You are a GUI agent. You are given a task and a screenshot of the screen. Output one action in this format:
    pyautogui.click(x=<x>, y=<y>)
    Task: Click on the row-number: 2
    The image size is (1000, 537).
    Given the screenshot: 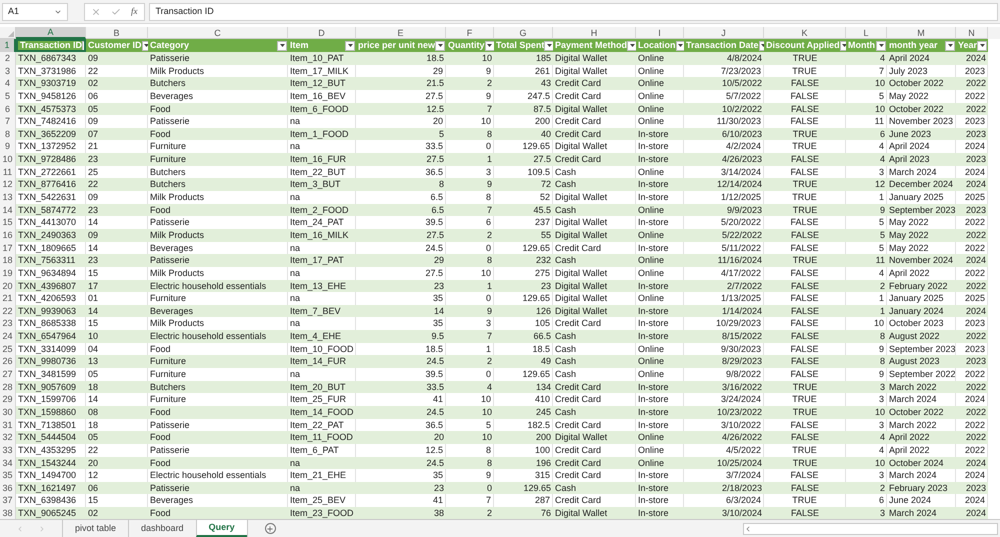 What is the action you would take?
    pyautogui.click(x=8, y=59)
    